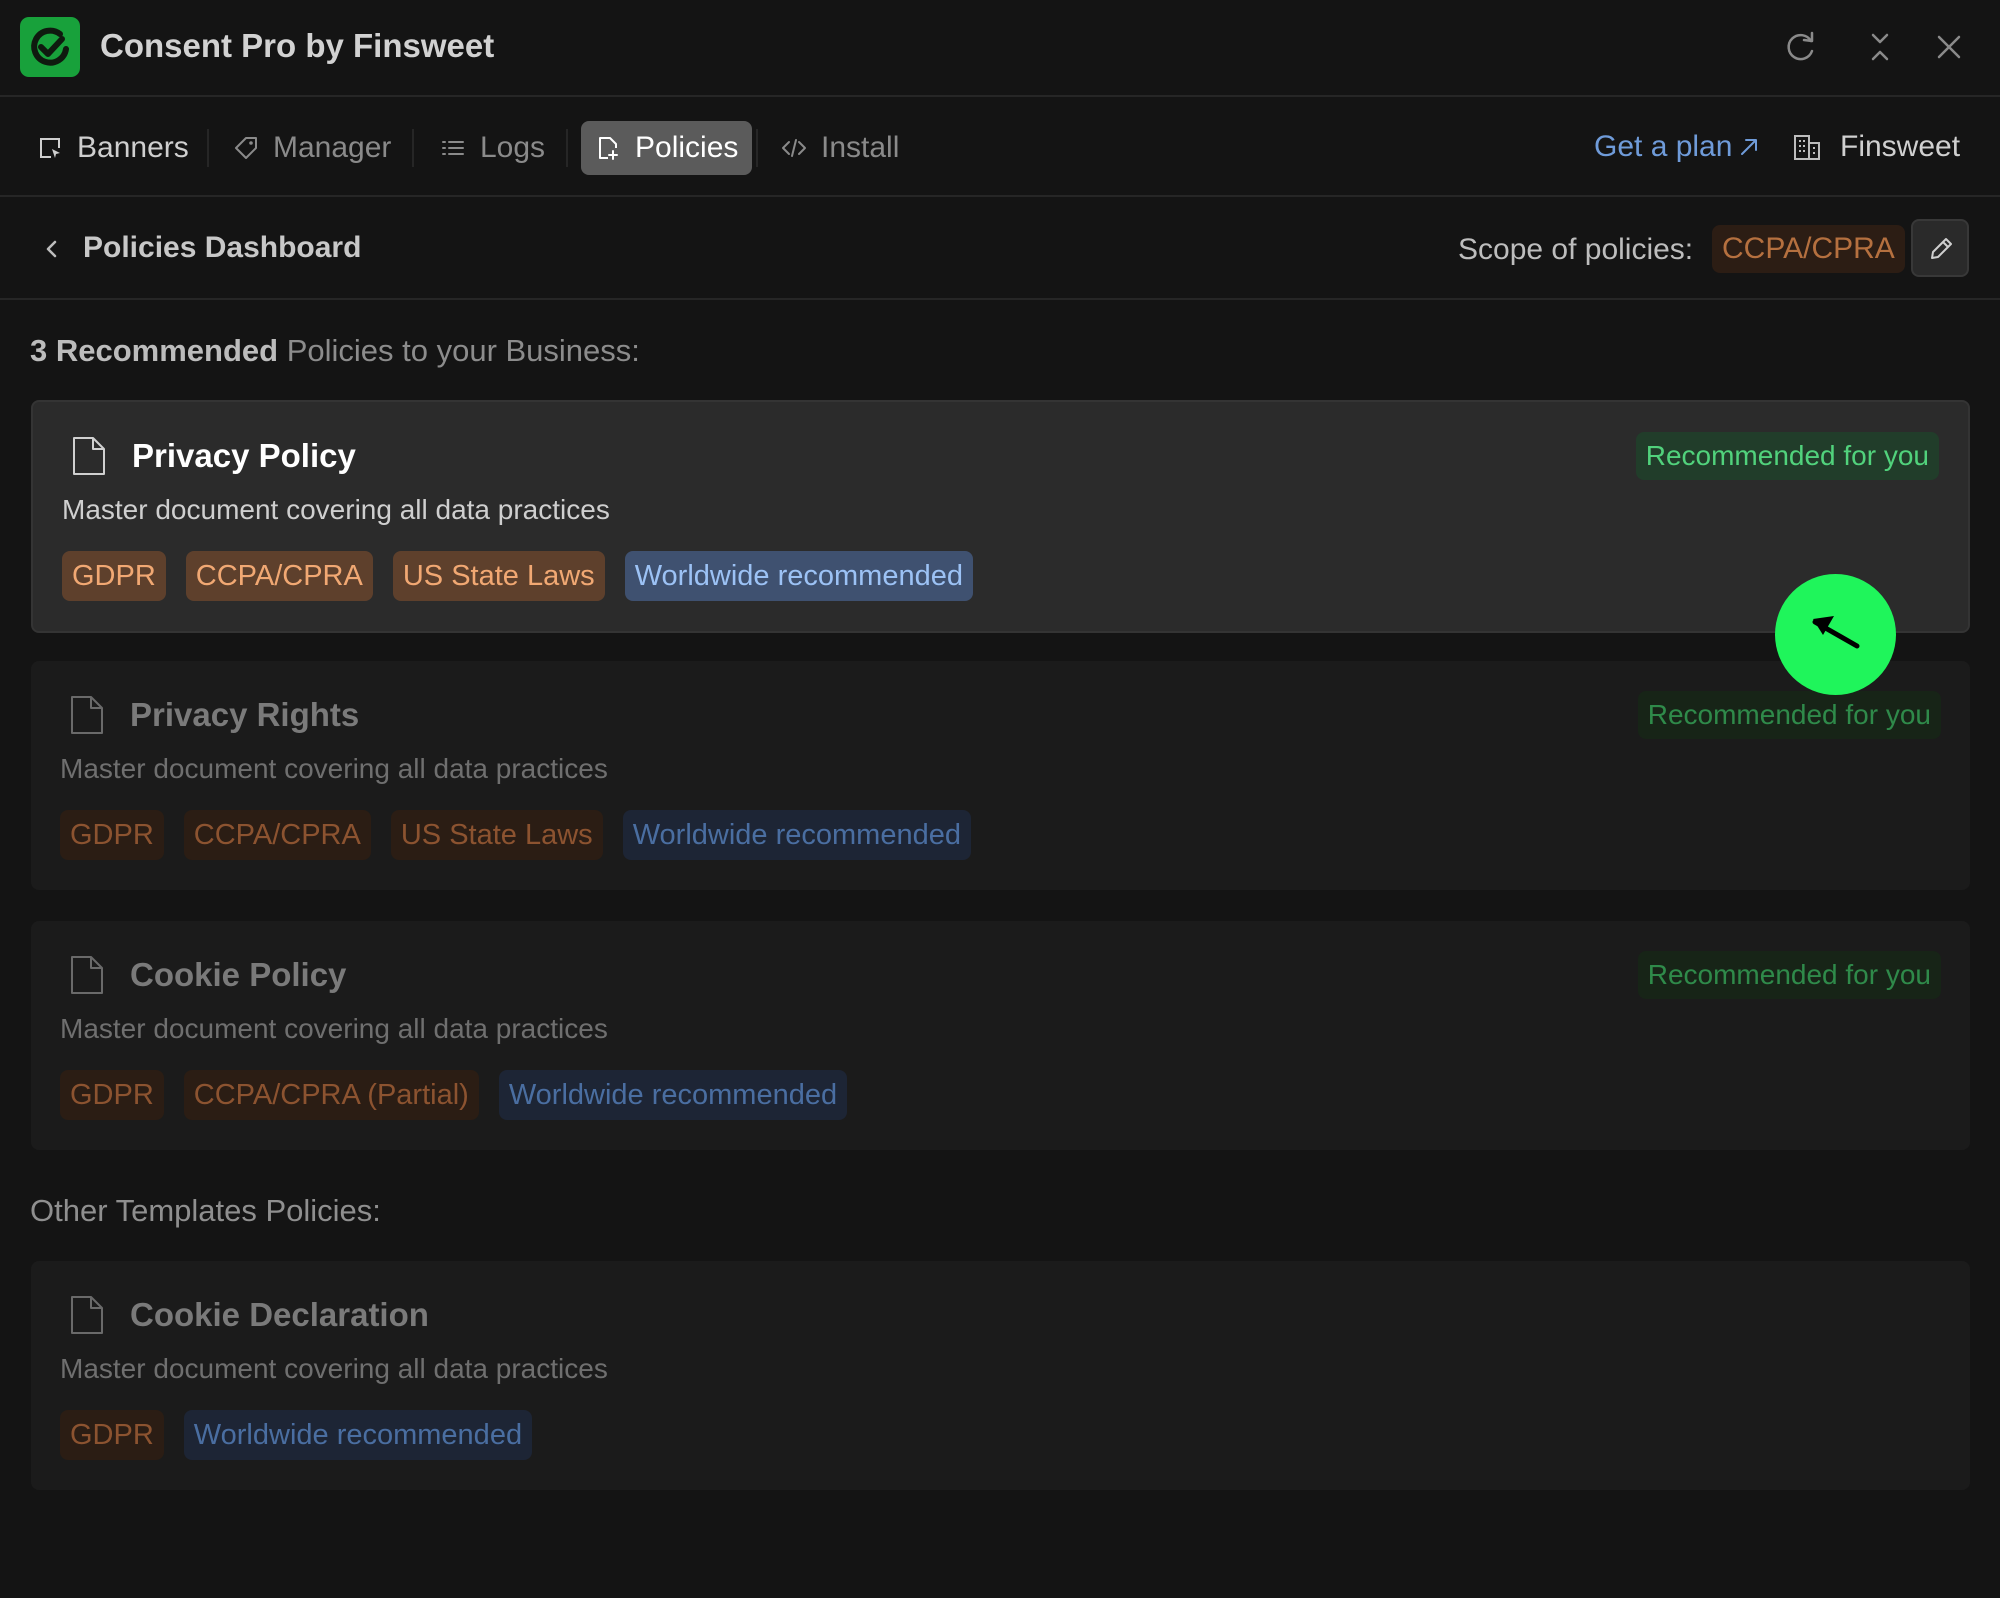 The height and width of the screenshot is (1598, 2000). What do you see at coordinates (1880, 47) in the screenshot?
I see `collapse-icon` at bounding box center [1880, 47].